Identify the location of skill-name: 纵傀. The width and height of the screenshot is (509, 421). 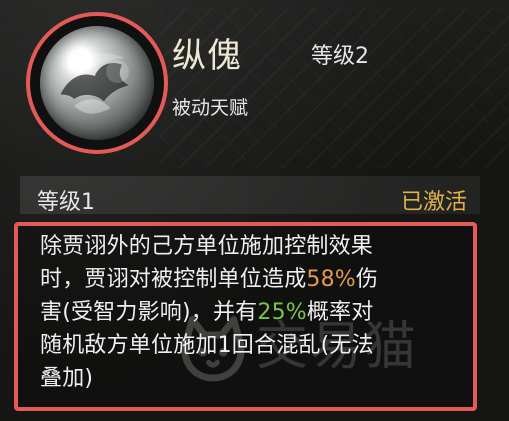
(207, 56).